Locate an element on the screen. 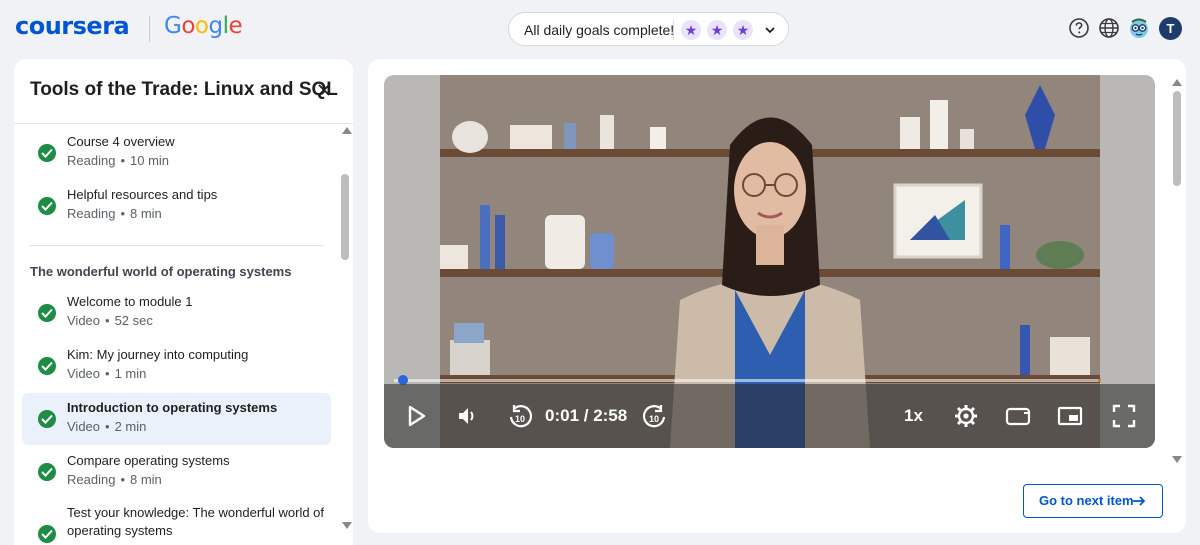  arrow-right-icon is located at coordinates (1139, 501).